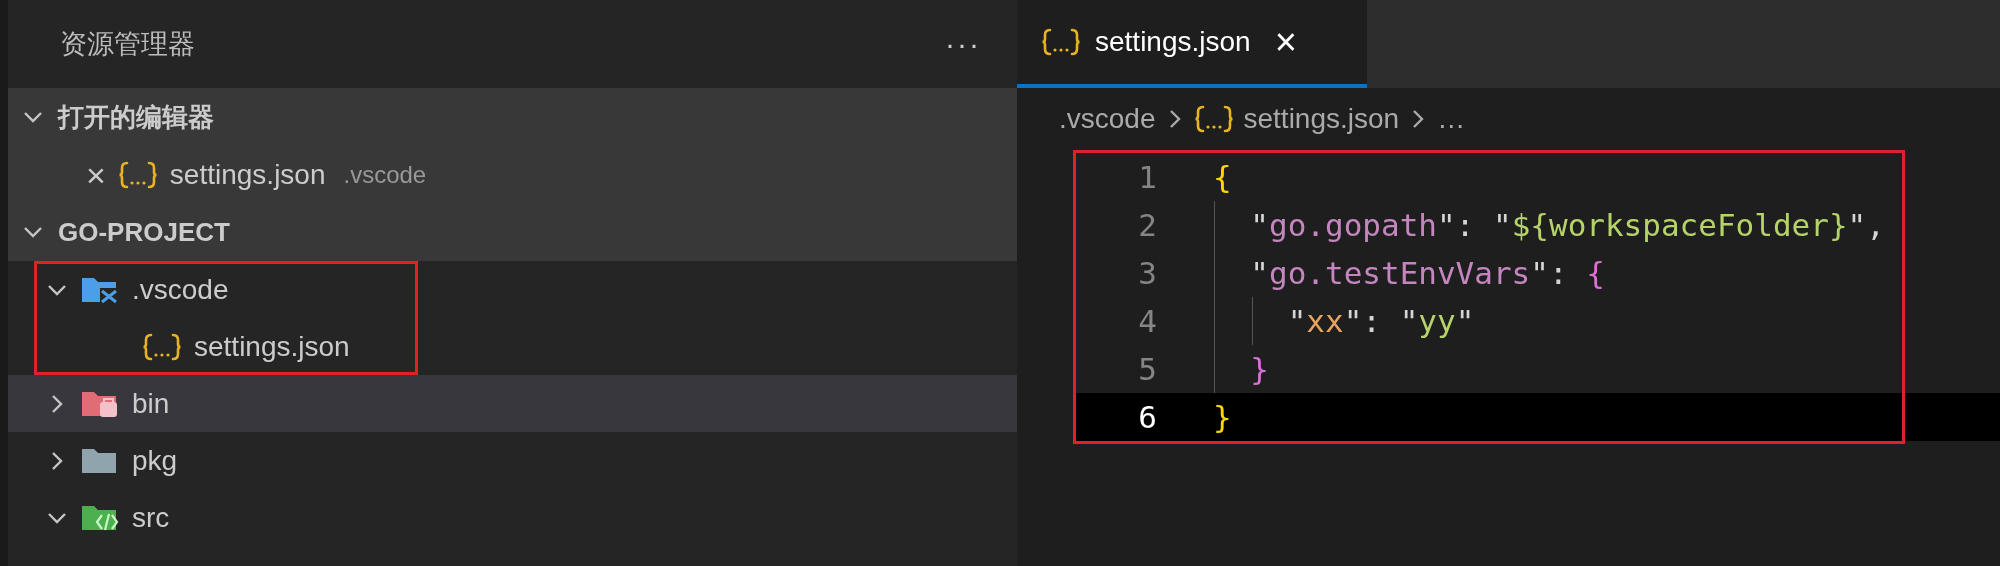 This screenshot has height=566, width=2000. I want to click on panel-title: 资源管理器, so click(127, 44).